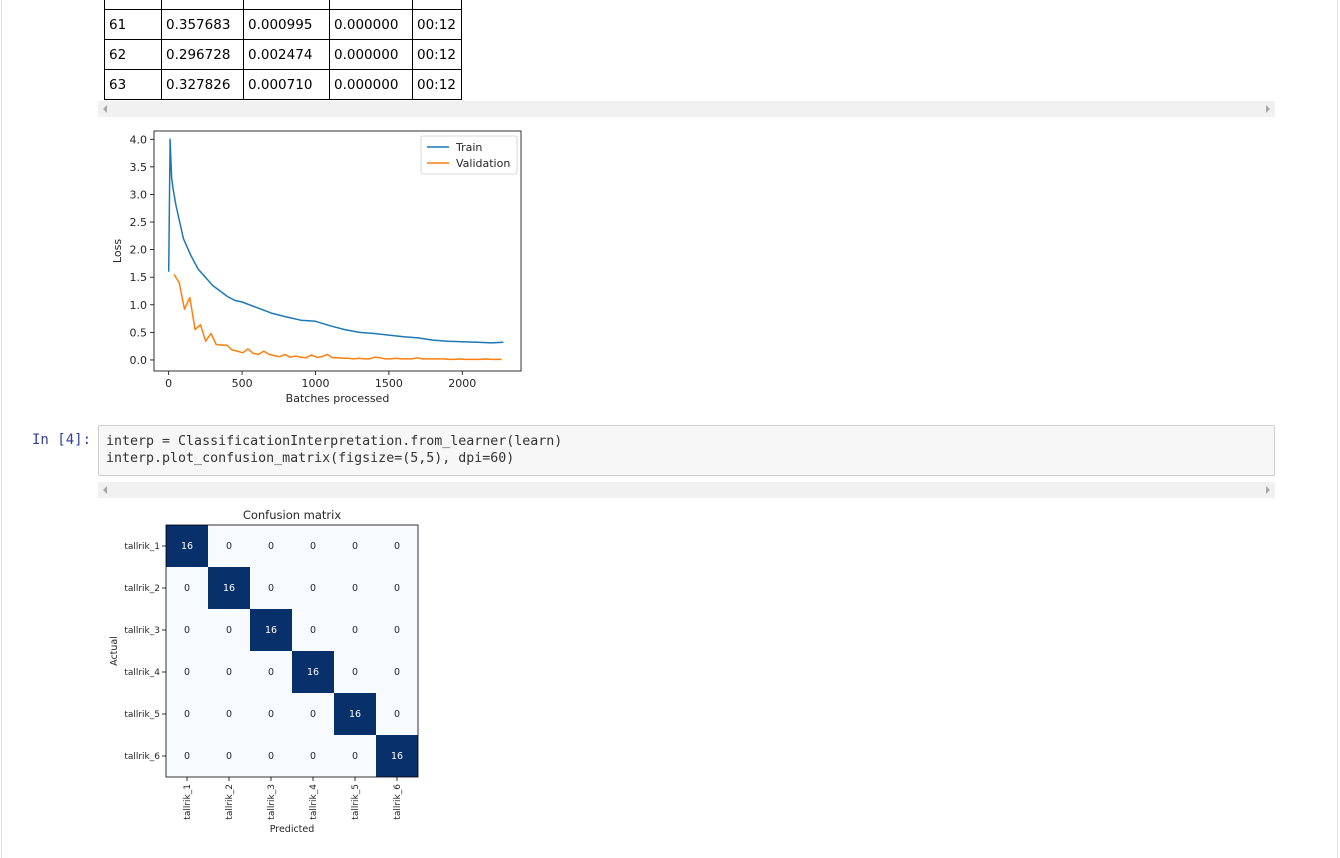  Describe the element at coordinates (114, 651) in the screenshot. I see `y-axis-label: Actual` at that location.